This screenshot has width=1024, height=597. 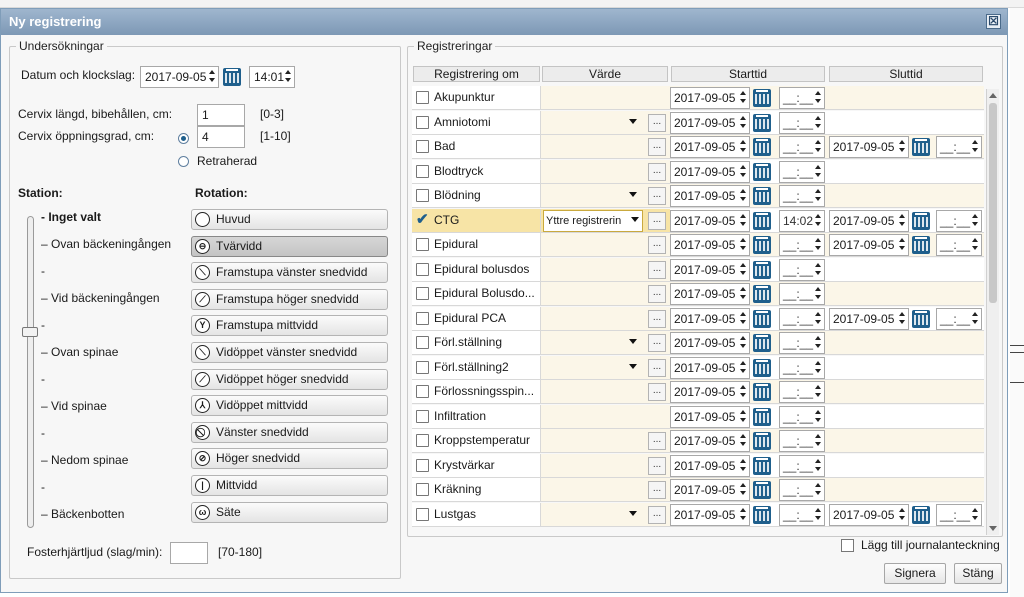 I want to click on journal-checkbox, so click(x=847, y=545).